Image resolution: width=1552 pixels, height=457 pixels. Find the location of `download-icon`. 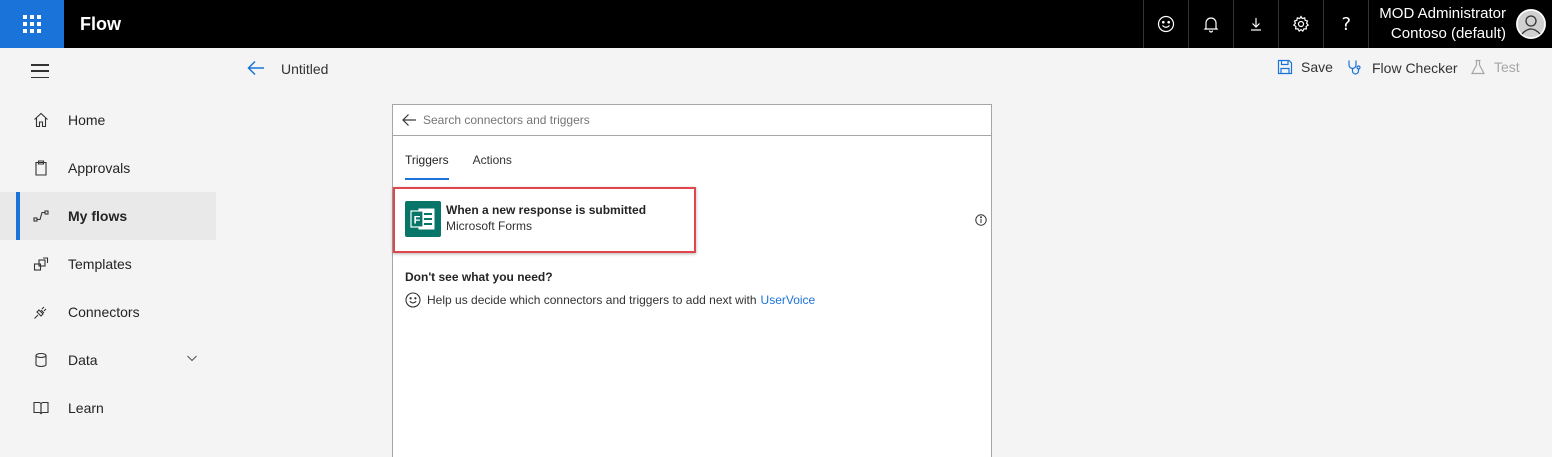

download-icon is located at coordinates (1256, 24).